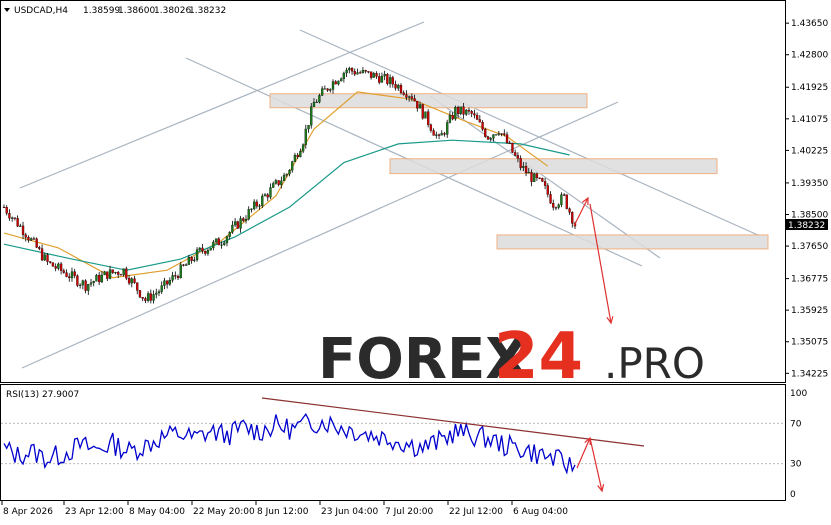  Describe the element at coordinates (540, 512) in the screenshot. I see `time-axis-label: 6 Aug 04:00` at that location.